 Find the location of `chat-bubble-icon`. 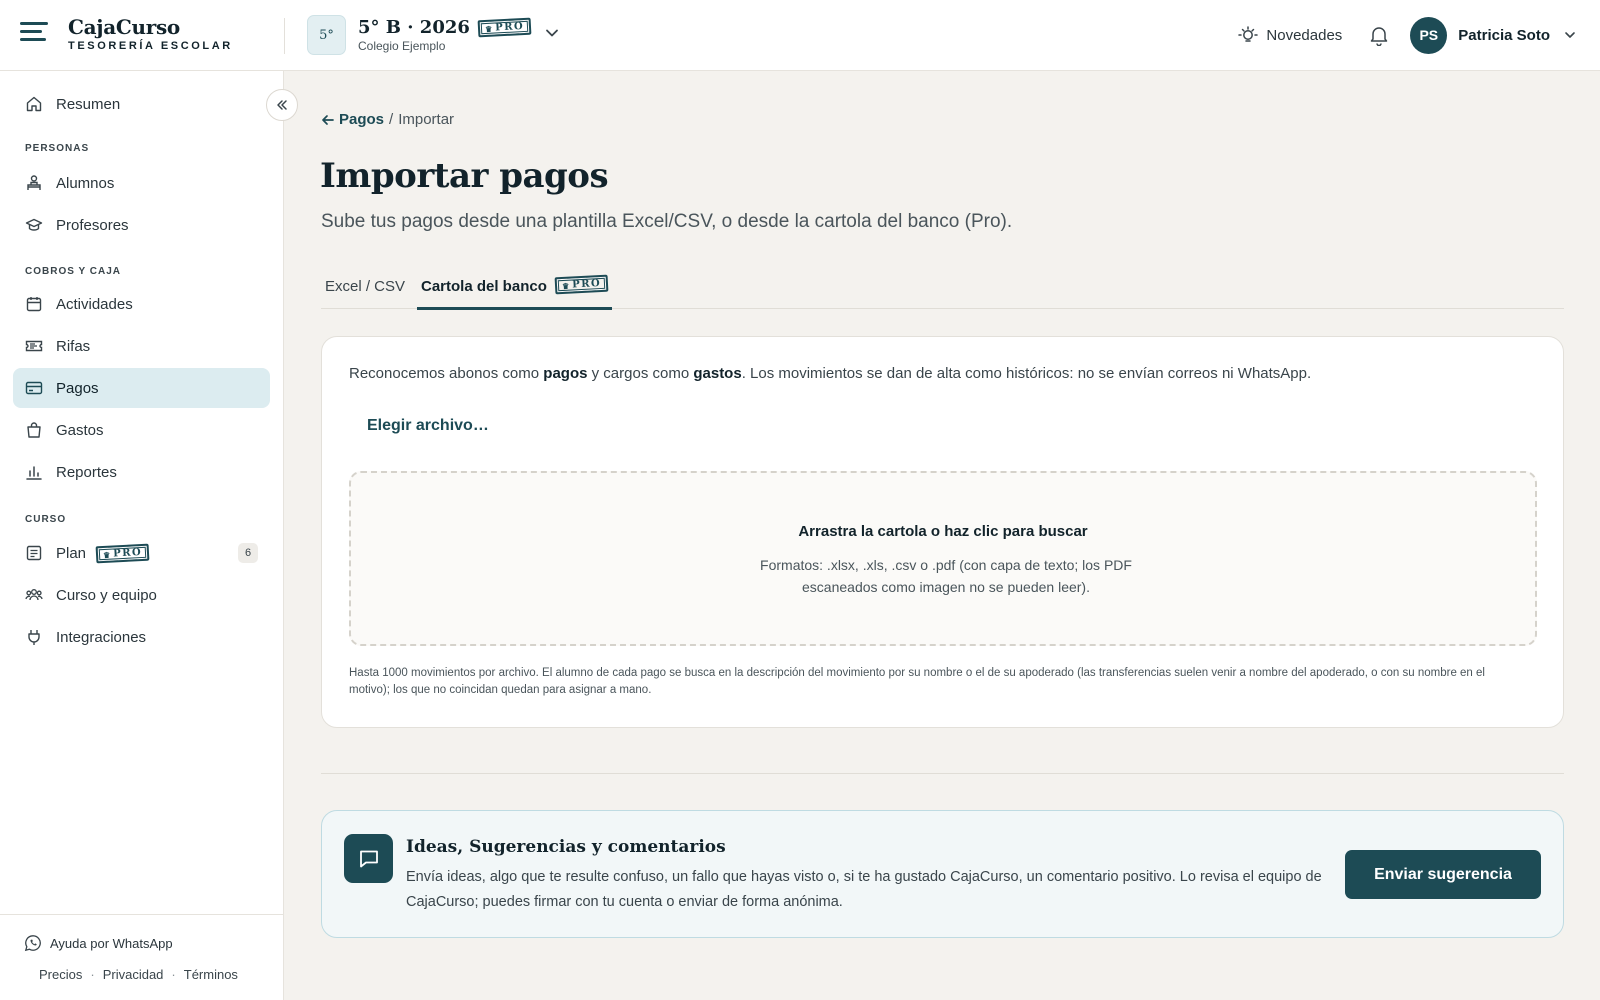

chat-bubble-icon is located at coordinates (368, 858).